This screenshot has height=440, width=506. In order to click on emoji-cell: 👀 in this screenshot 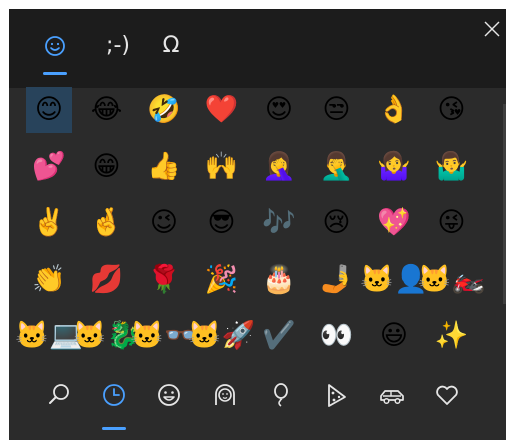, I will do `click(337, 336)`.